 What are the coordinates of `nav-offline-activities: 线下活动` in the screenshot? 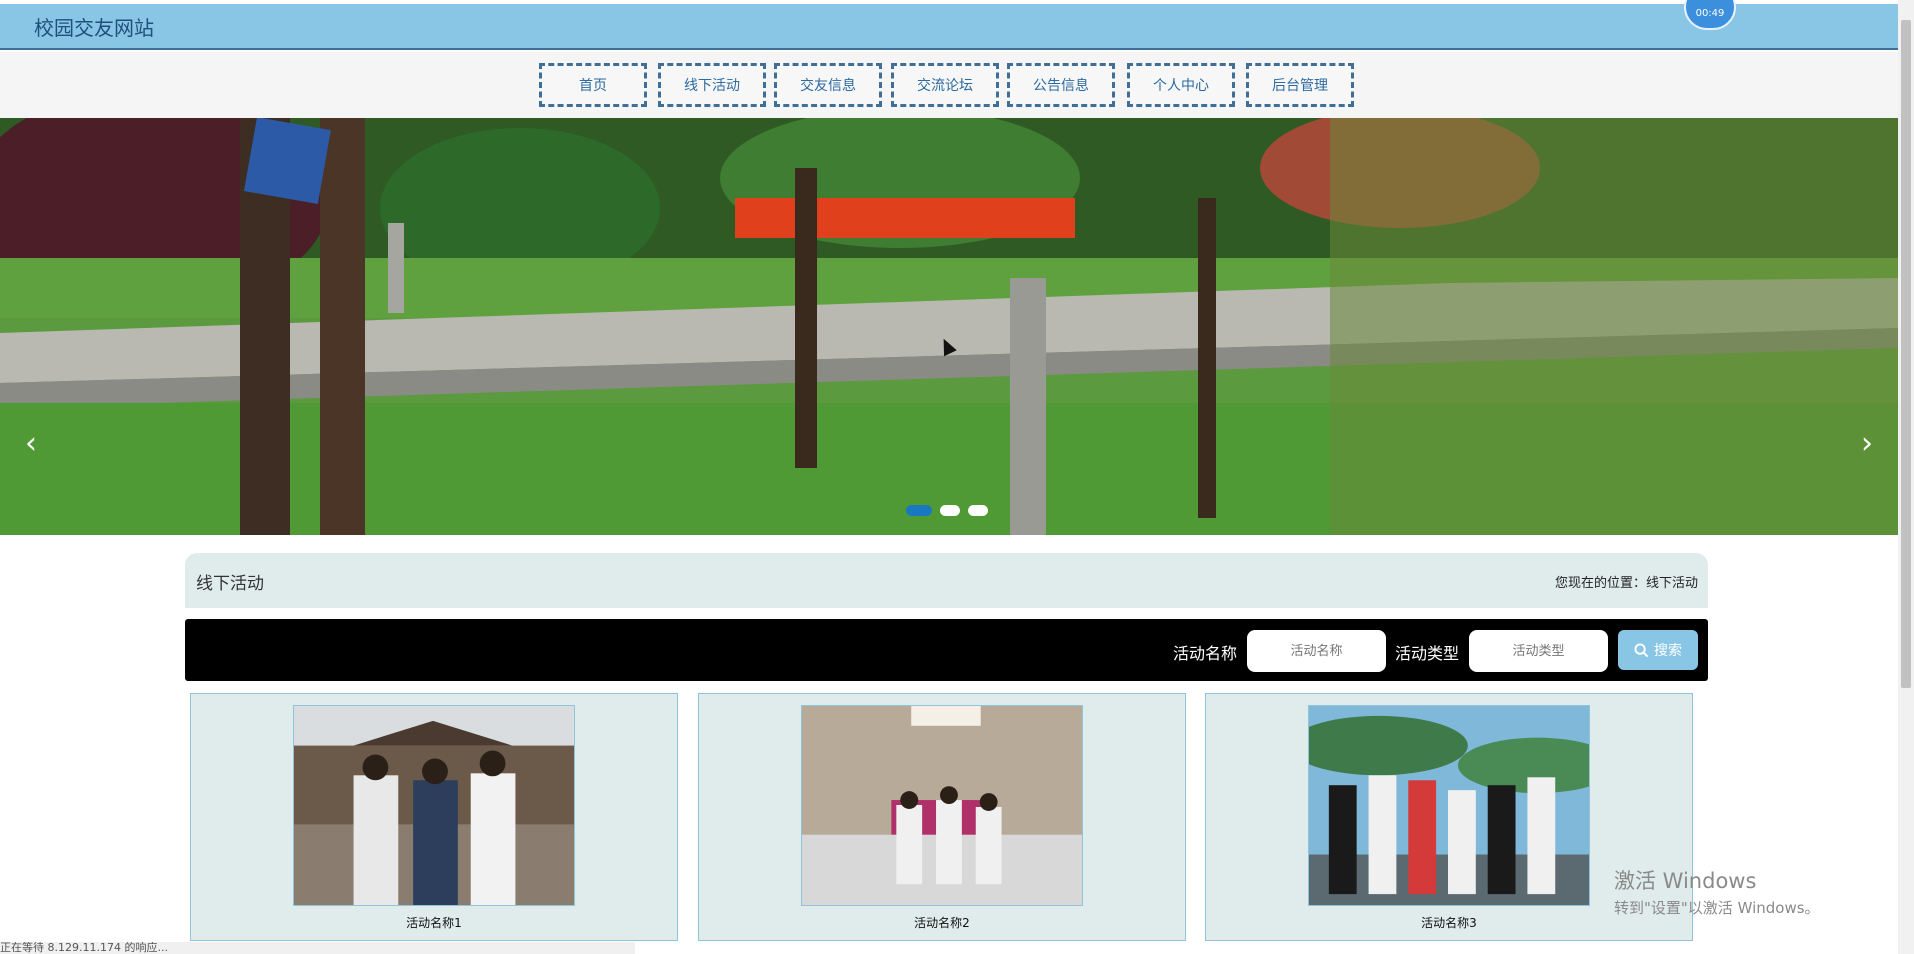 It's located at (712, 85).